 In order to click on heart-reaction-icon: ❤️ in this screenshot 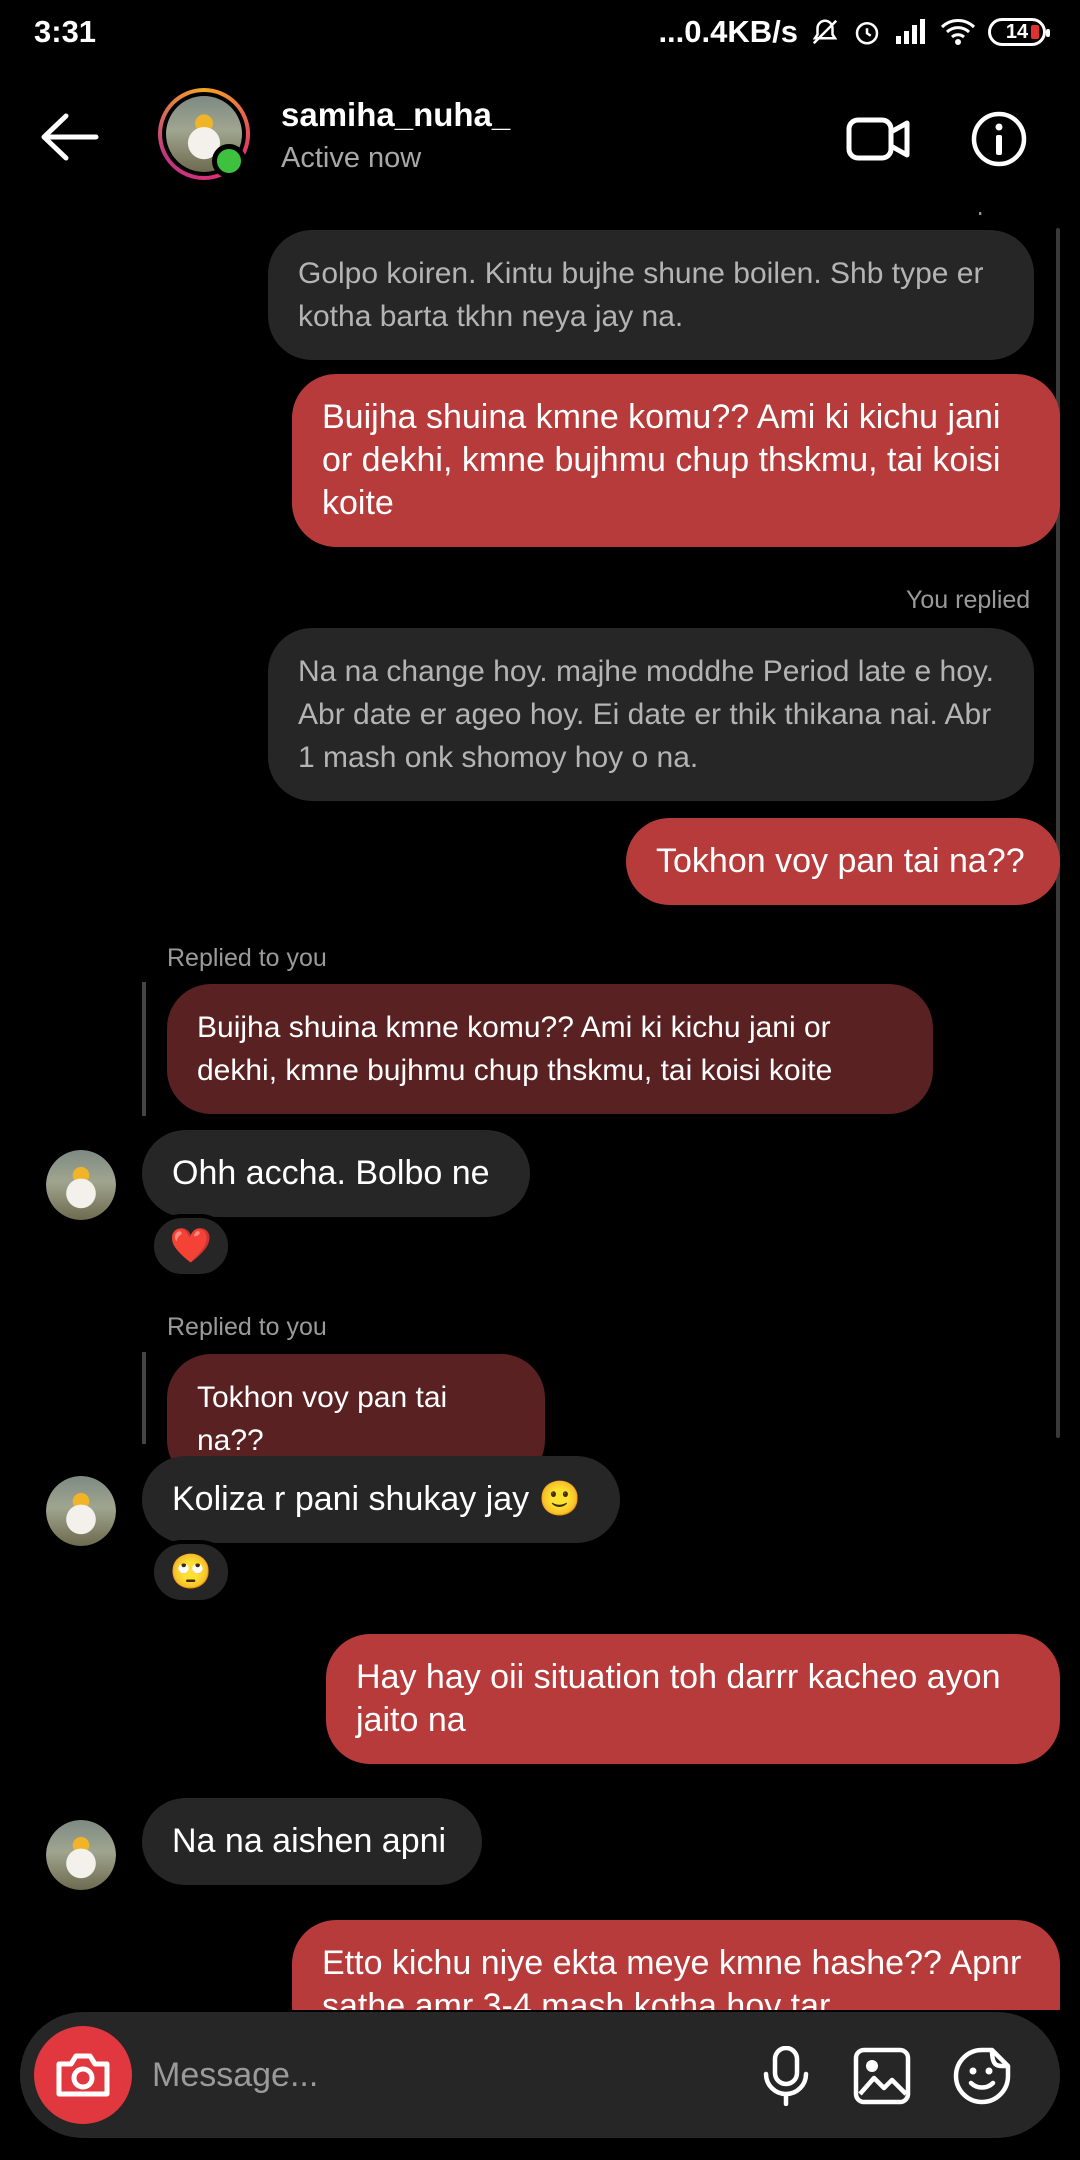, I will do `click(191, 1246)`.